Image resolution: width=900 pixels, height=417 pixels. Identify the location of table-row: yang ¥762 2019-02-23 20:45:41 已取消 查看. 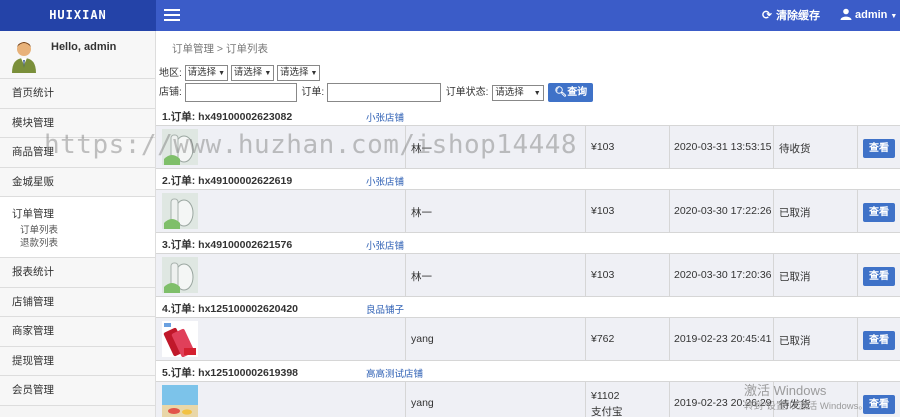
(528, 339).